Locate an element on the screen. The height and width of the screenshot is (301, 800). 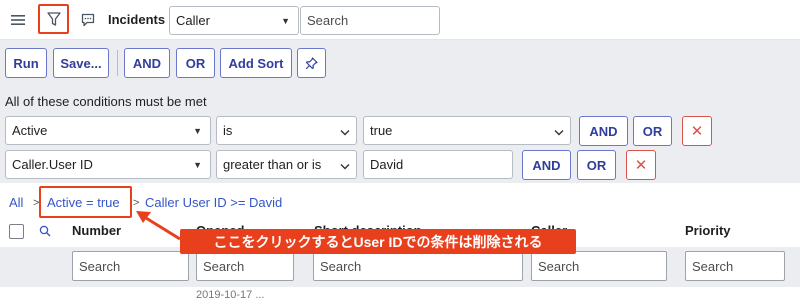
search-field-select: Caller ▼ is located at coordinates (234, 20).